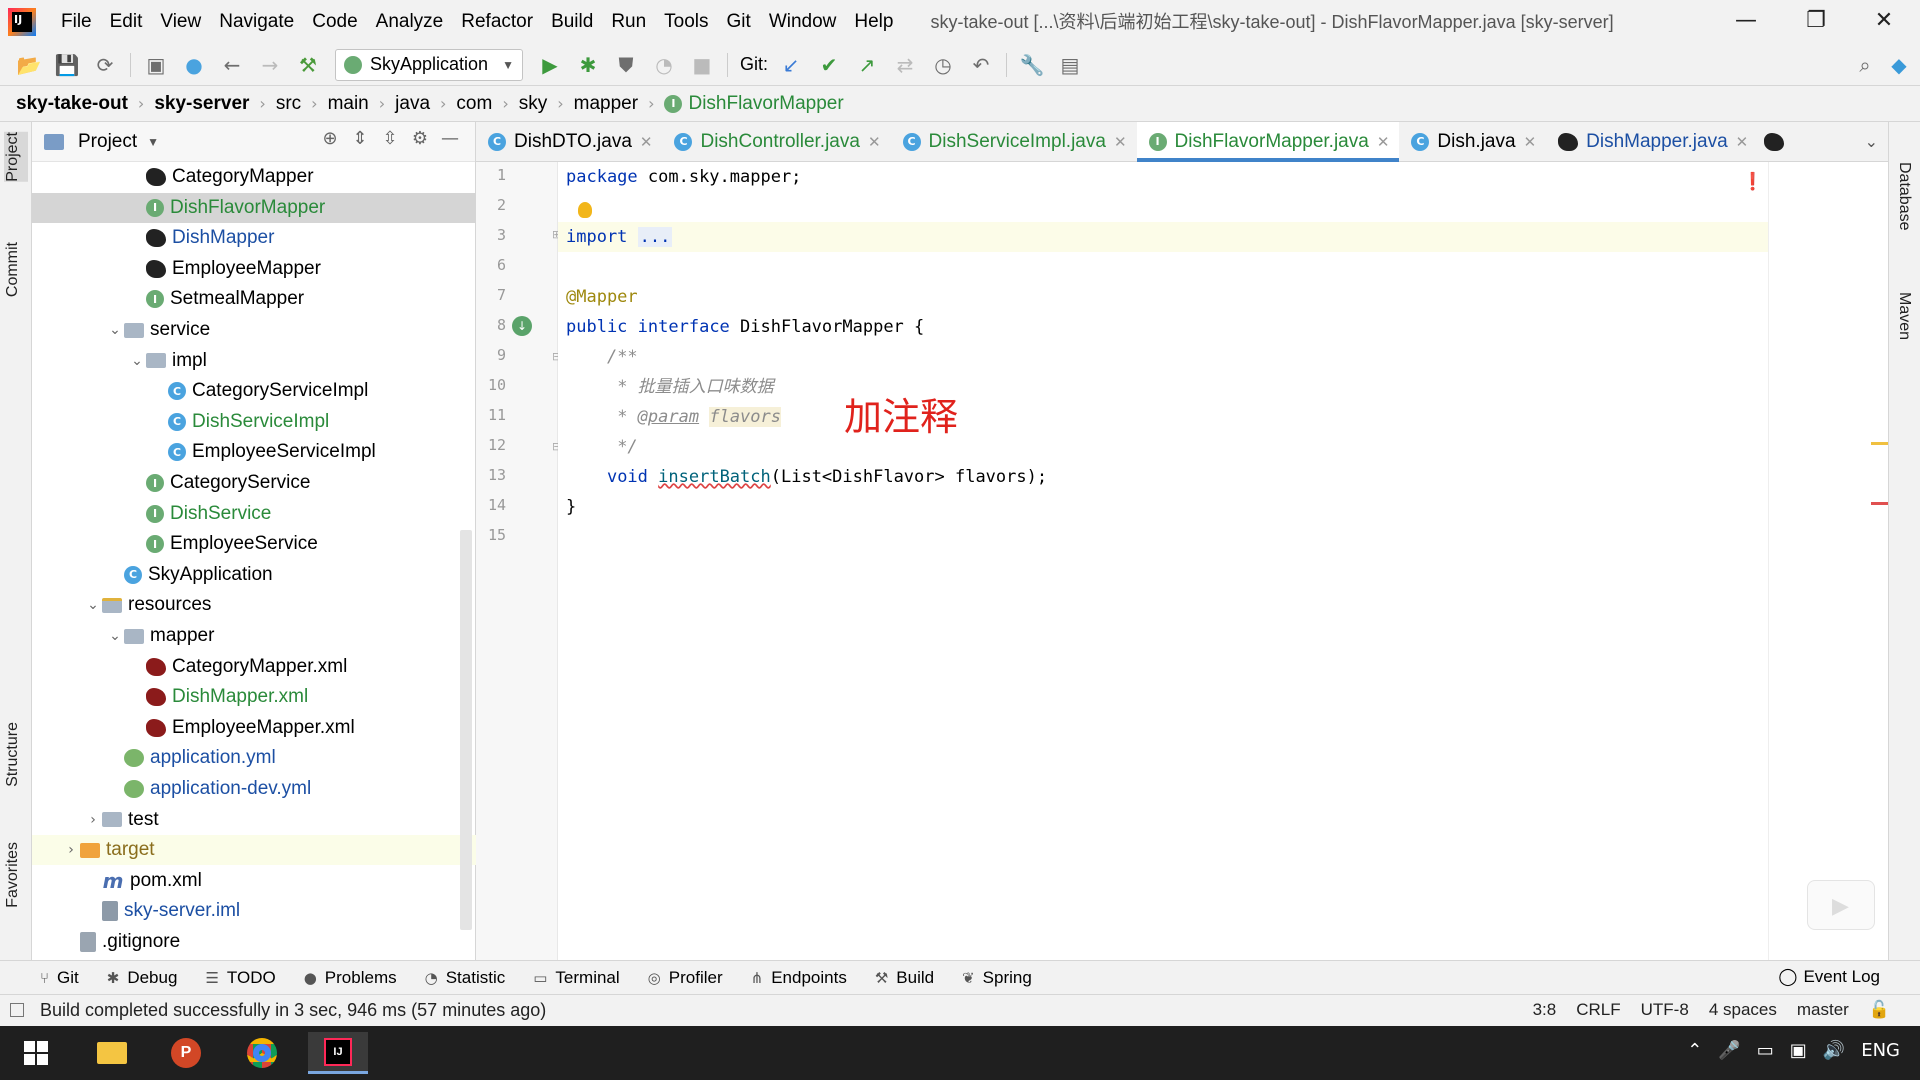 This screenshot has height=1080, width=1920. I want to click on tree-item: C DishServiceImpl, so click(254, 422).